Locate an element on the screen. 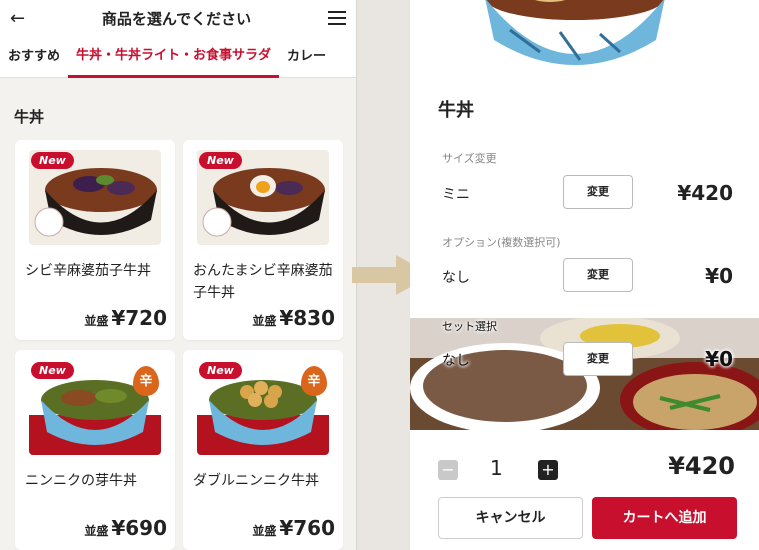  product-price: 並盛 ¥720 is located at coordinates (125, 318).